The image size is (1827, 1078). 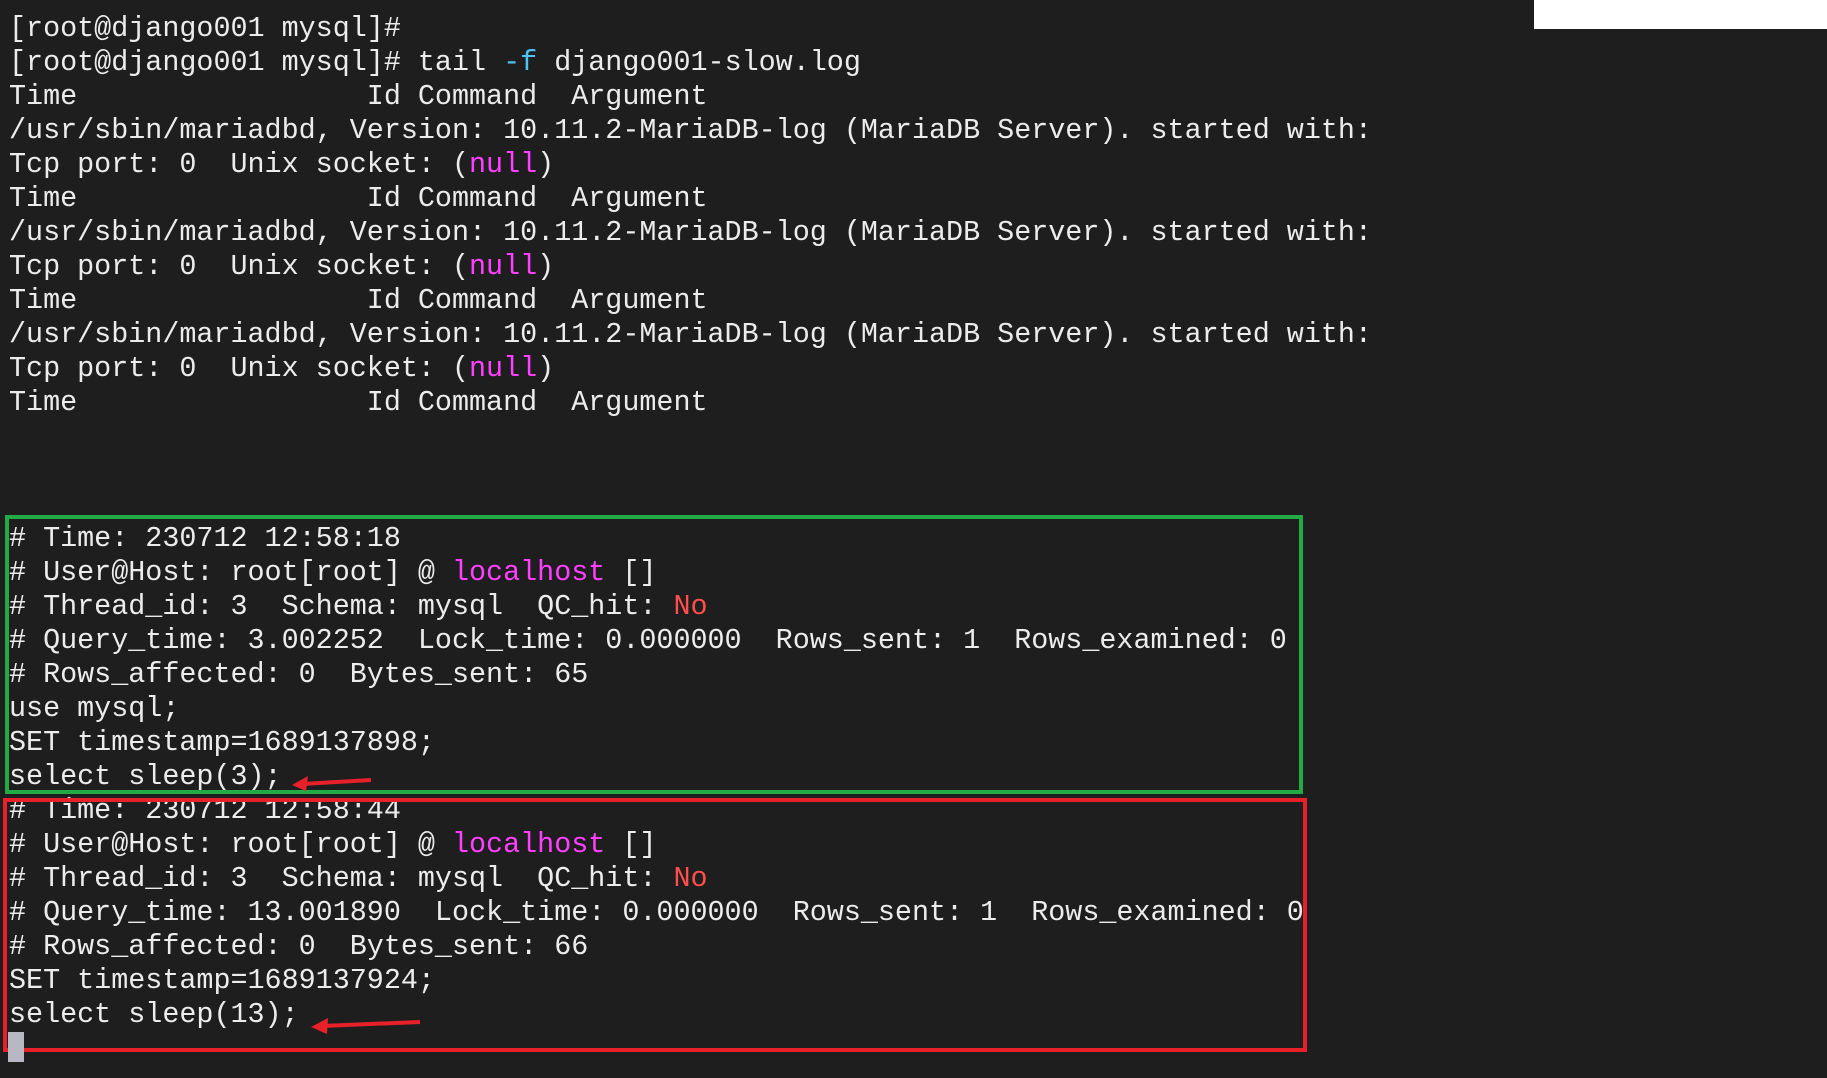 I want to click on window-title-bar-fragment, so click(x=1680, y=14).